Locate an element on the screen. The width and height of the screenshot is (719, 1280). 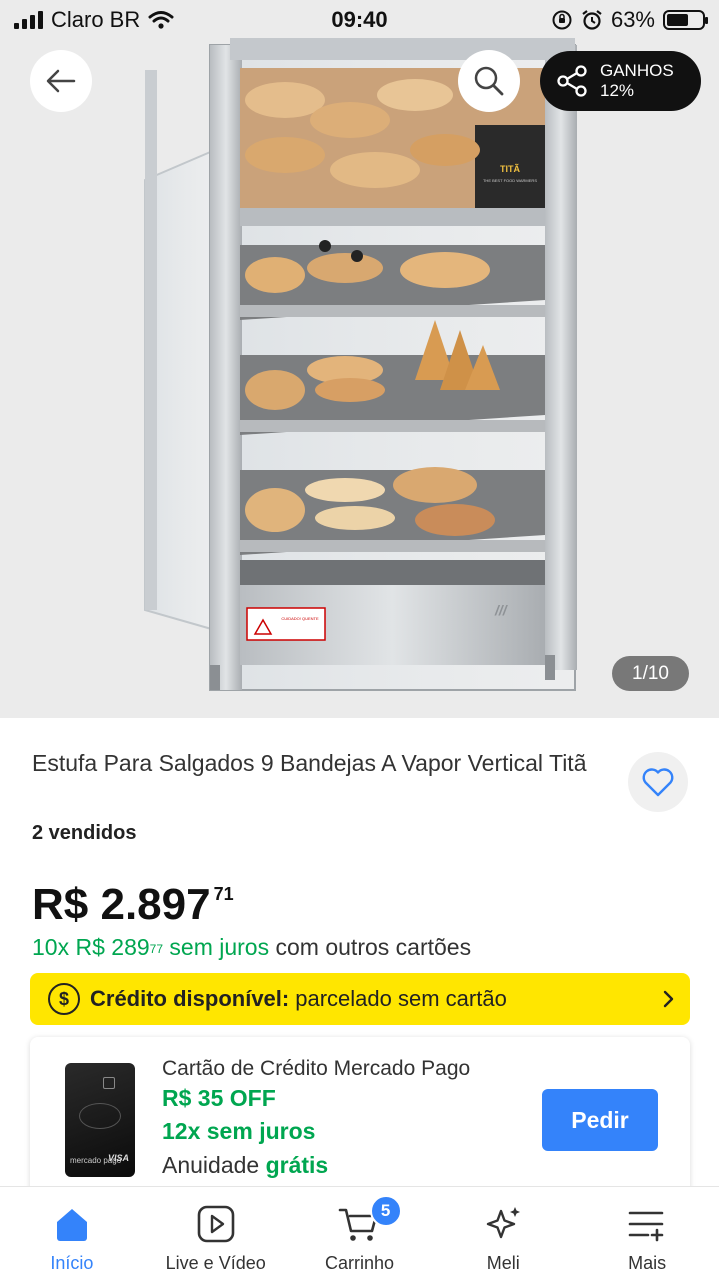
back-button is located at coordinates (61, 81).